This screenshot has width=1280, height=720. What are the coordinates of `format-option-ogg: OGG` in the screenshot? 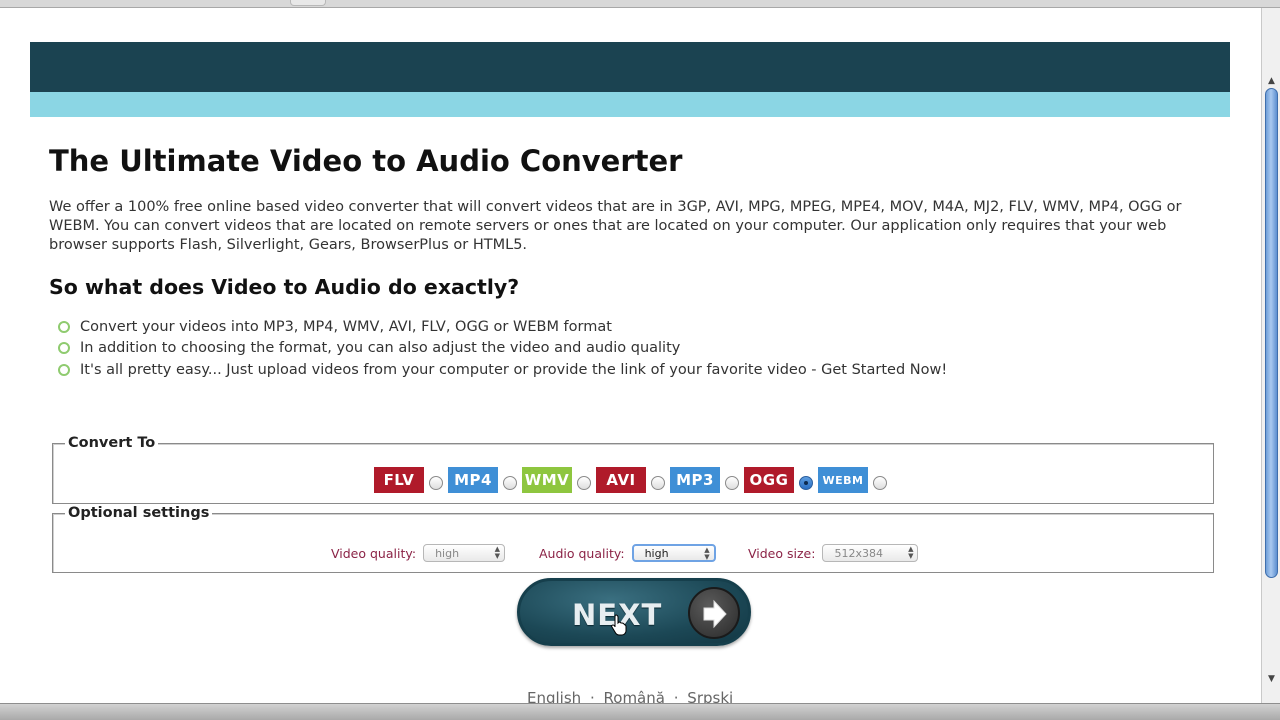 It's located at (781, 480).